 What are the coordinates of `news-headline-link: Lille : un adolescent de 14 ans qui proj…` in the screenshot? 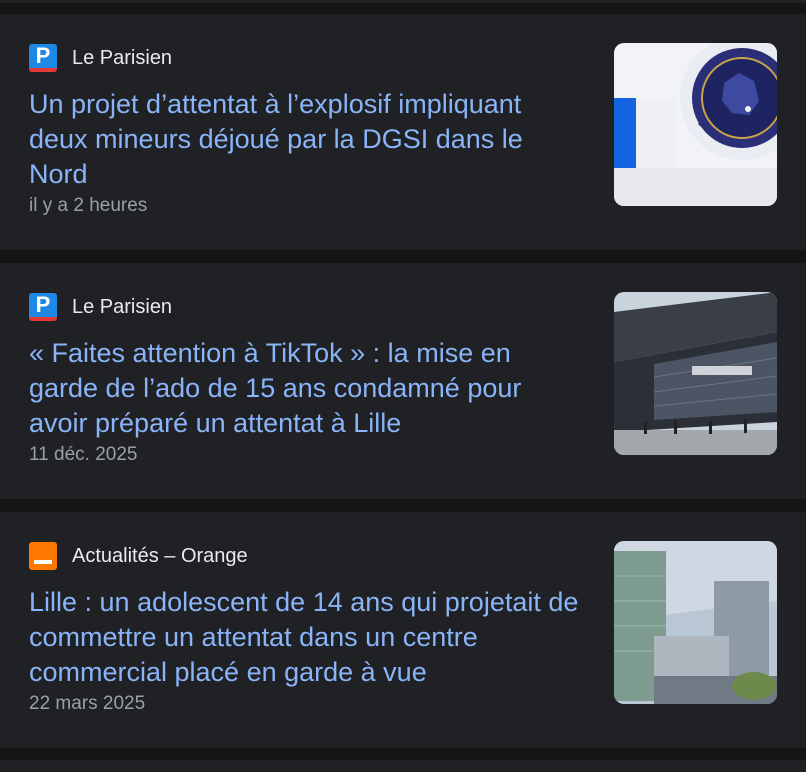 It's located at (306, 637).